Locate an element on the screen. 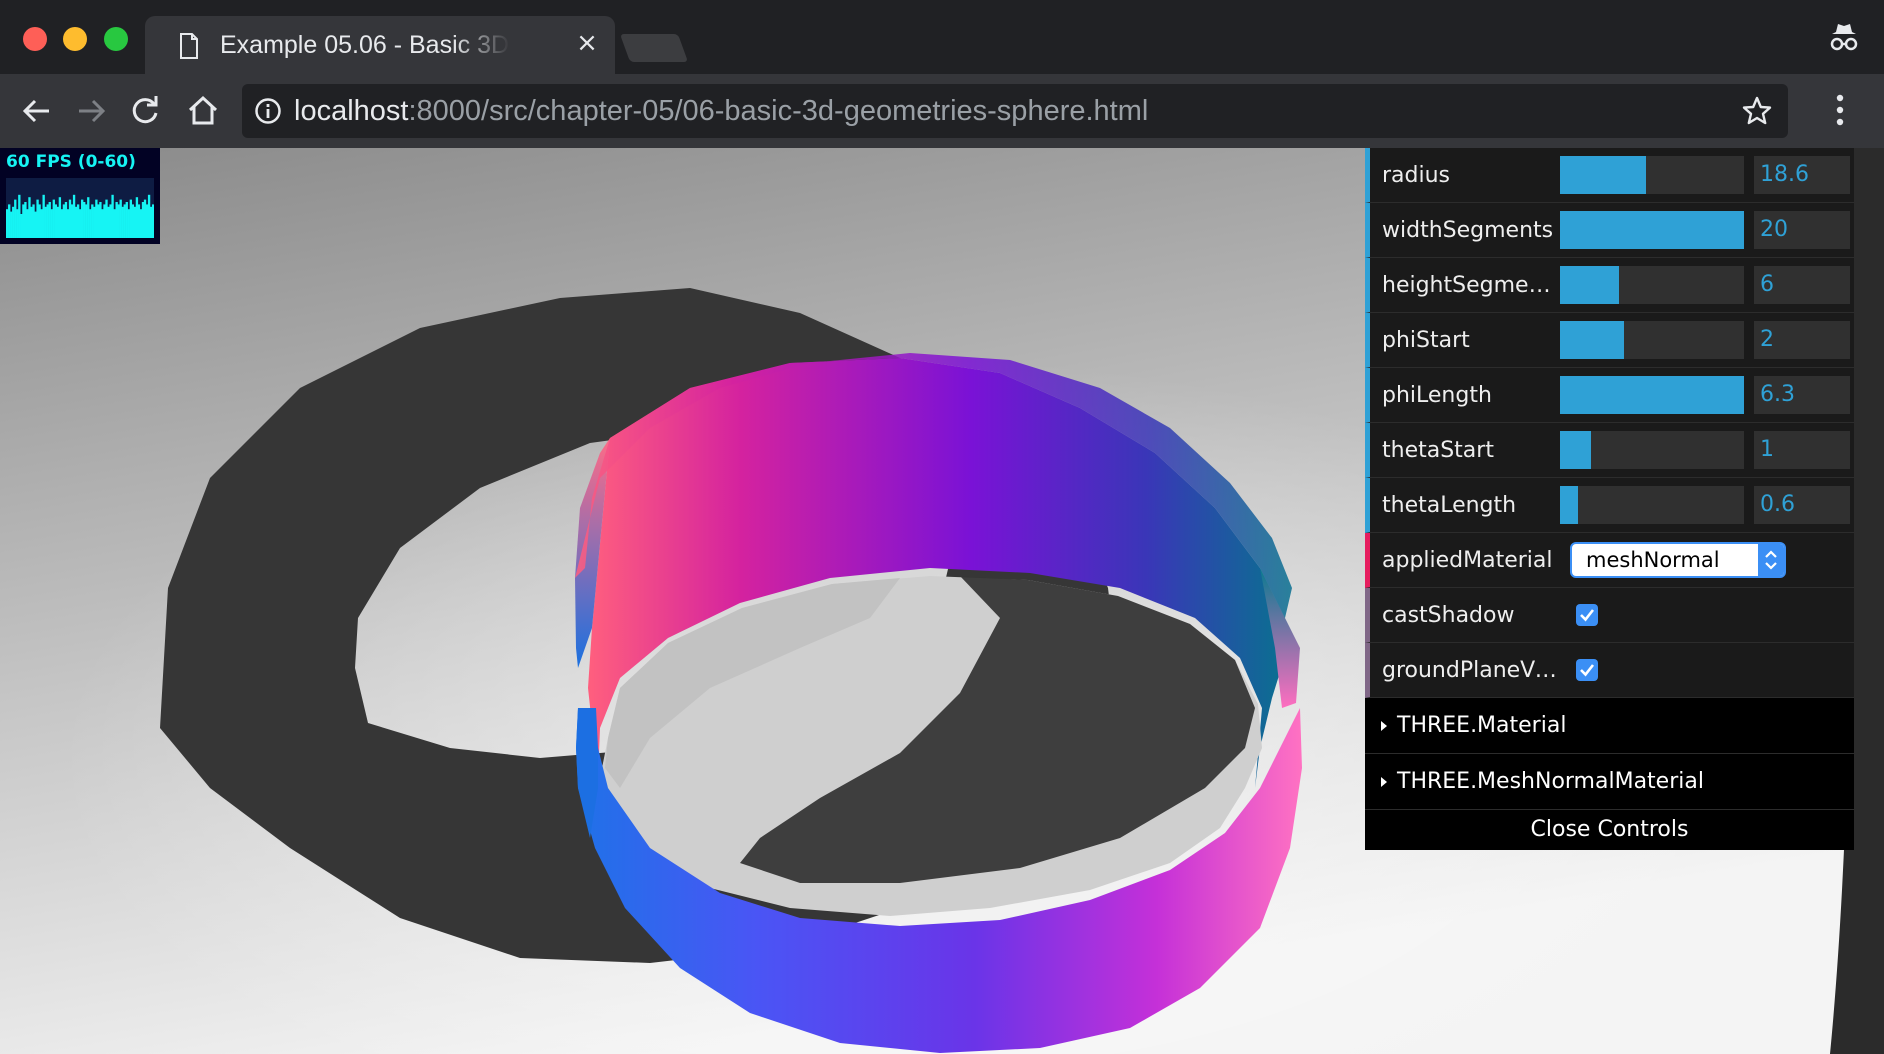  close-window-button is located at coordinates (35, 39).